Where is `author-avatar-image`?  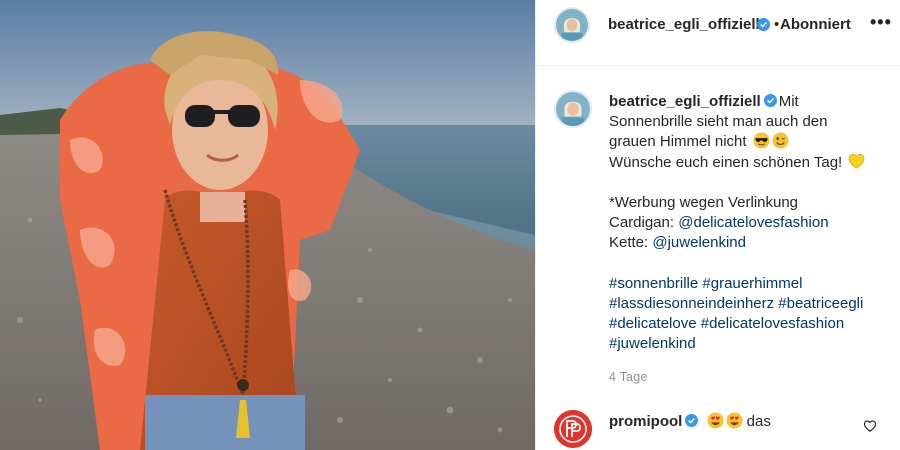
author-avatar-image is located at coordinates (572, 25).